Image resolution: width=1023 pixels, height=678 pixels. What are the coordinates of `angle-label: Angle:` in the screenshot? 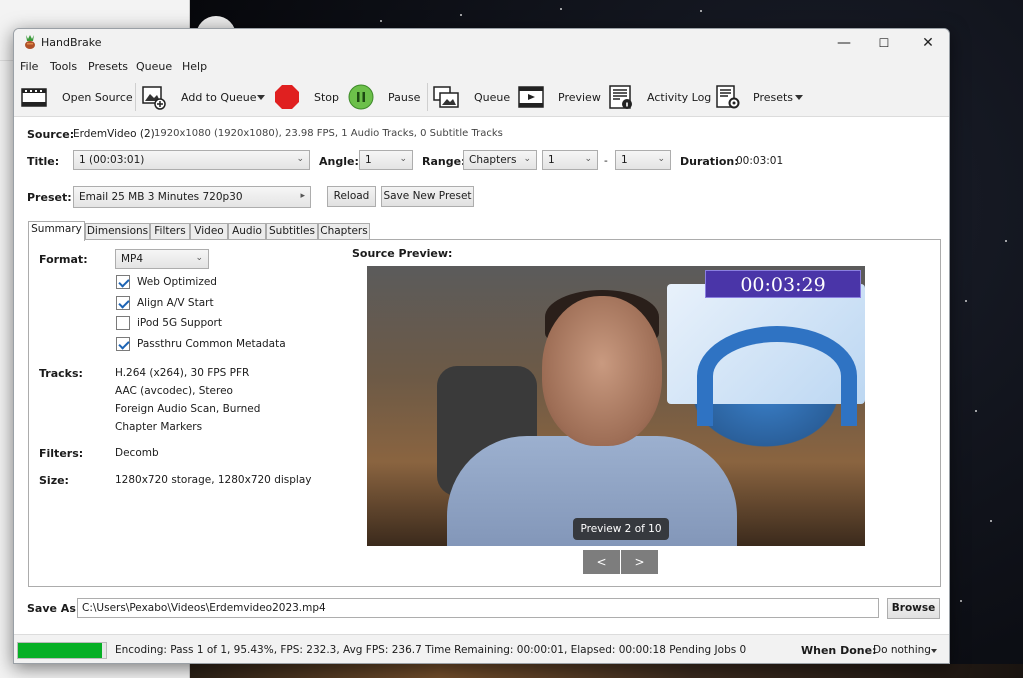 It's located at (339, 161).